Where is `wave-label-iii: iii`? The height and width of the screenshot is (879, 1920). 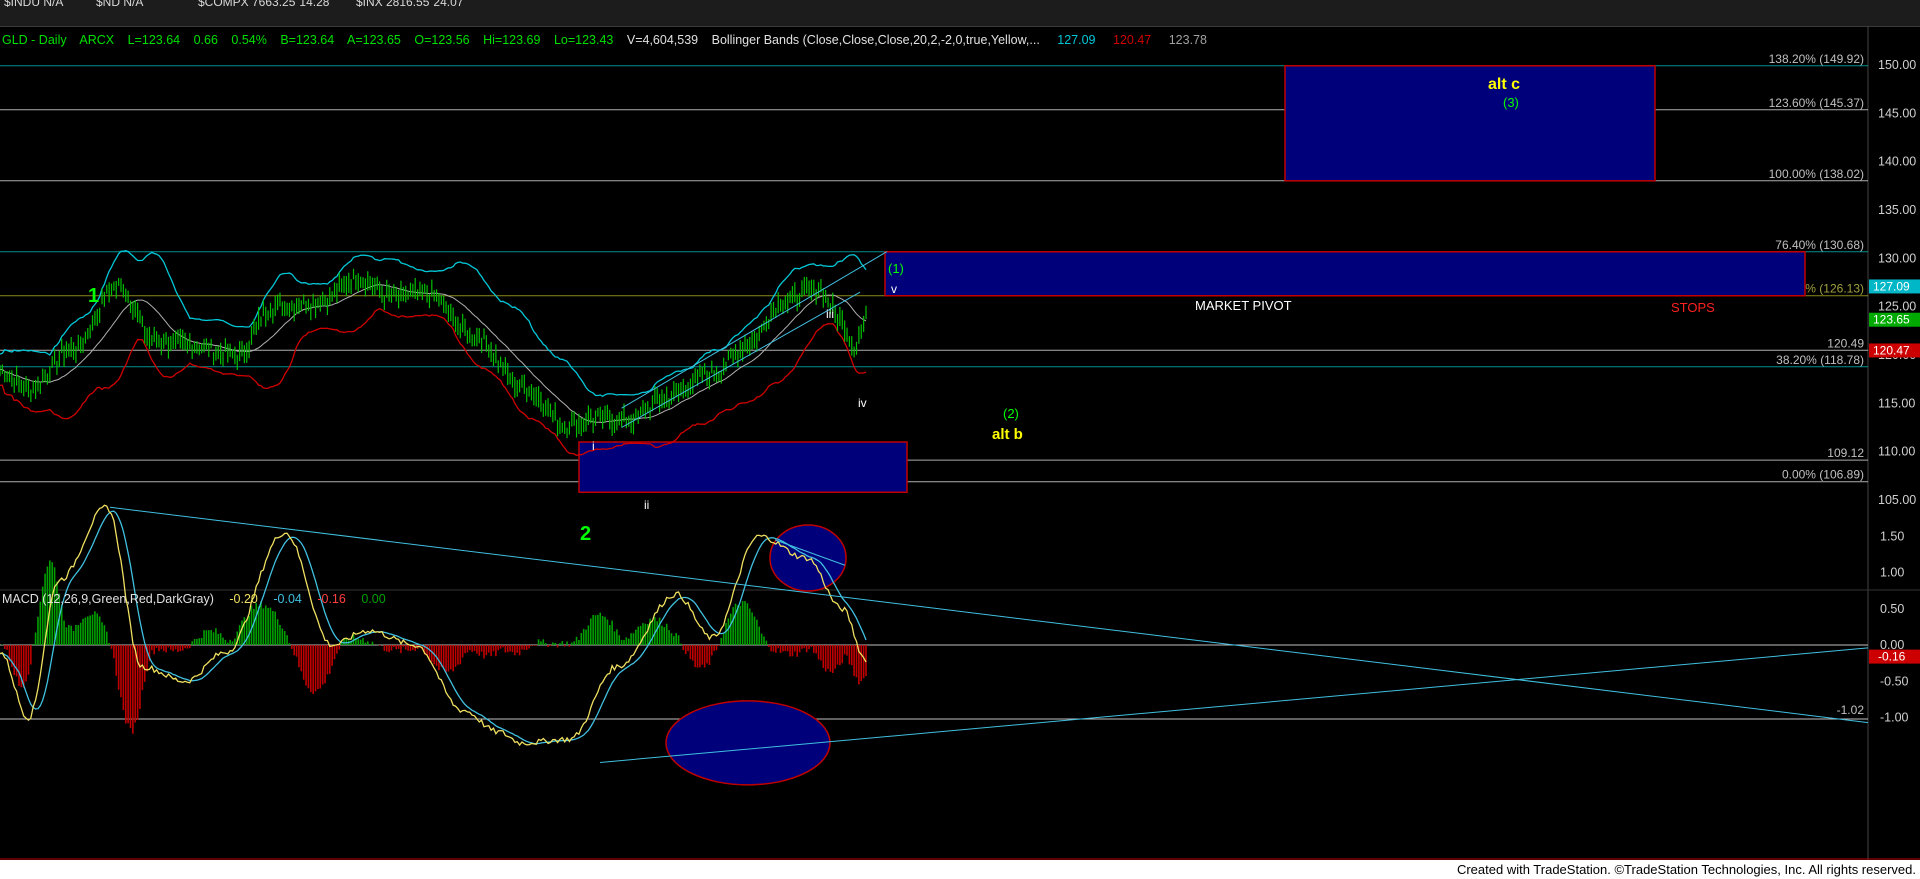 wave-label-iii: iii is located at coordinates (830, 314).